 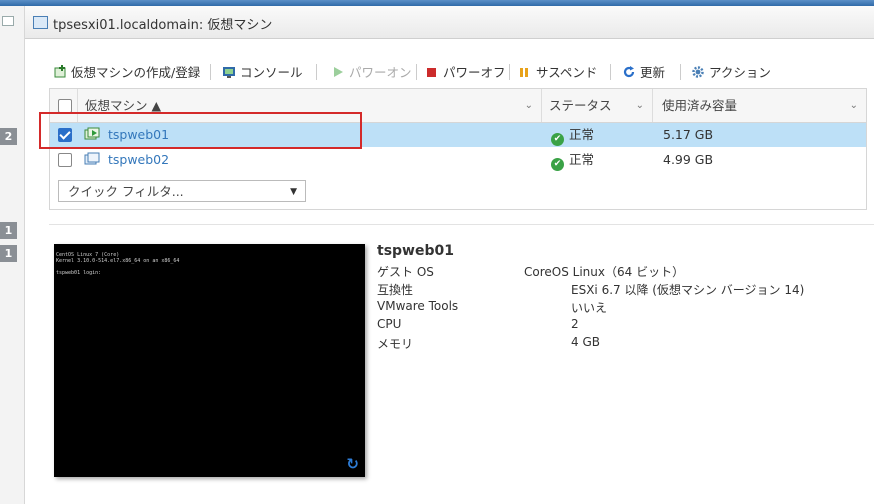 I want to click on power-on-label: パワーオン, so click(x=380, y=72).